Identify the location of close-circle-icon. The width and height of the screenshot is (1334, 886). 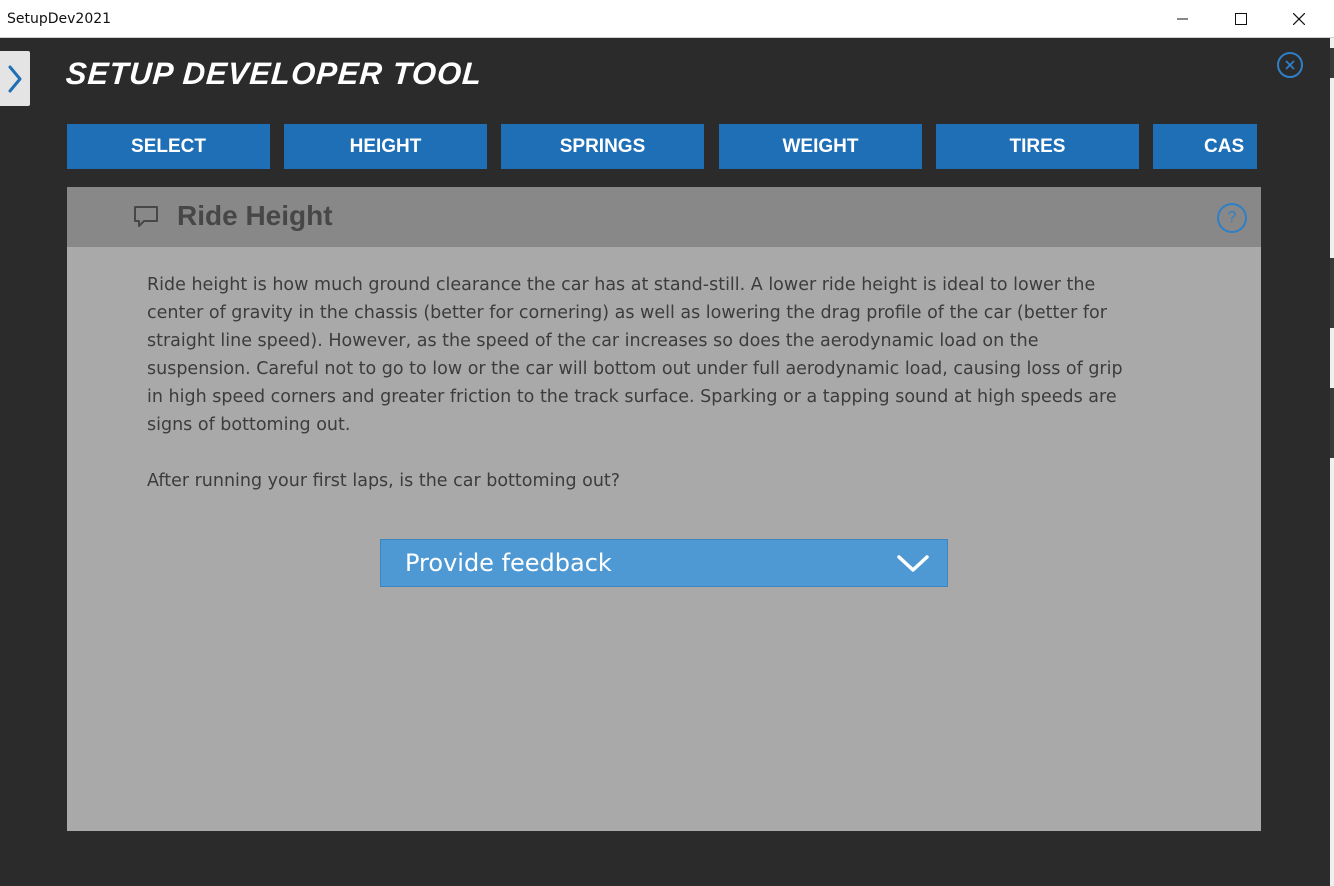
(1290, 65).